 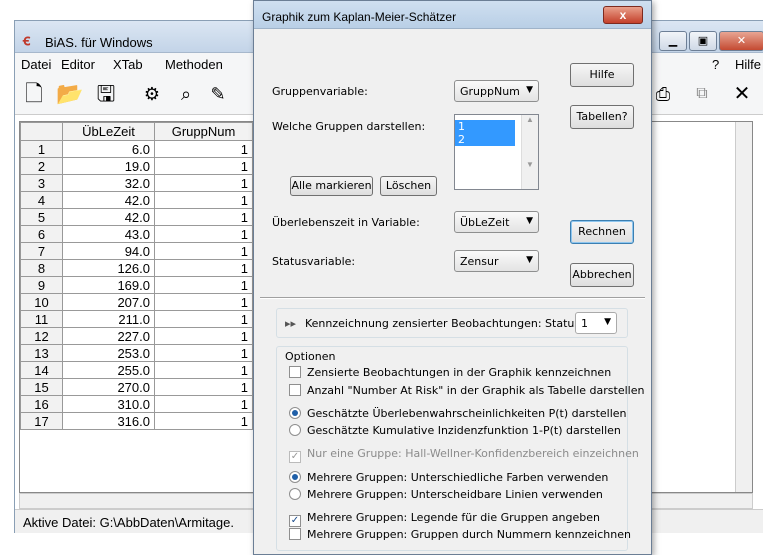 What do you see at coordinates (715, 64) in the screenshot?
I see `menu-question: ?` at bounding box center [715, 64].